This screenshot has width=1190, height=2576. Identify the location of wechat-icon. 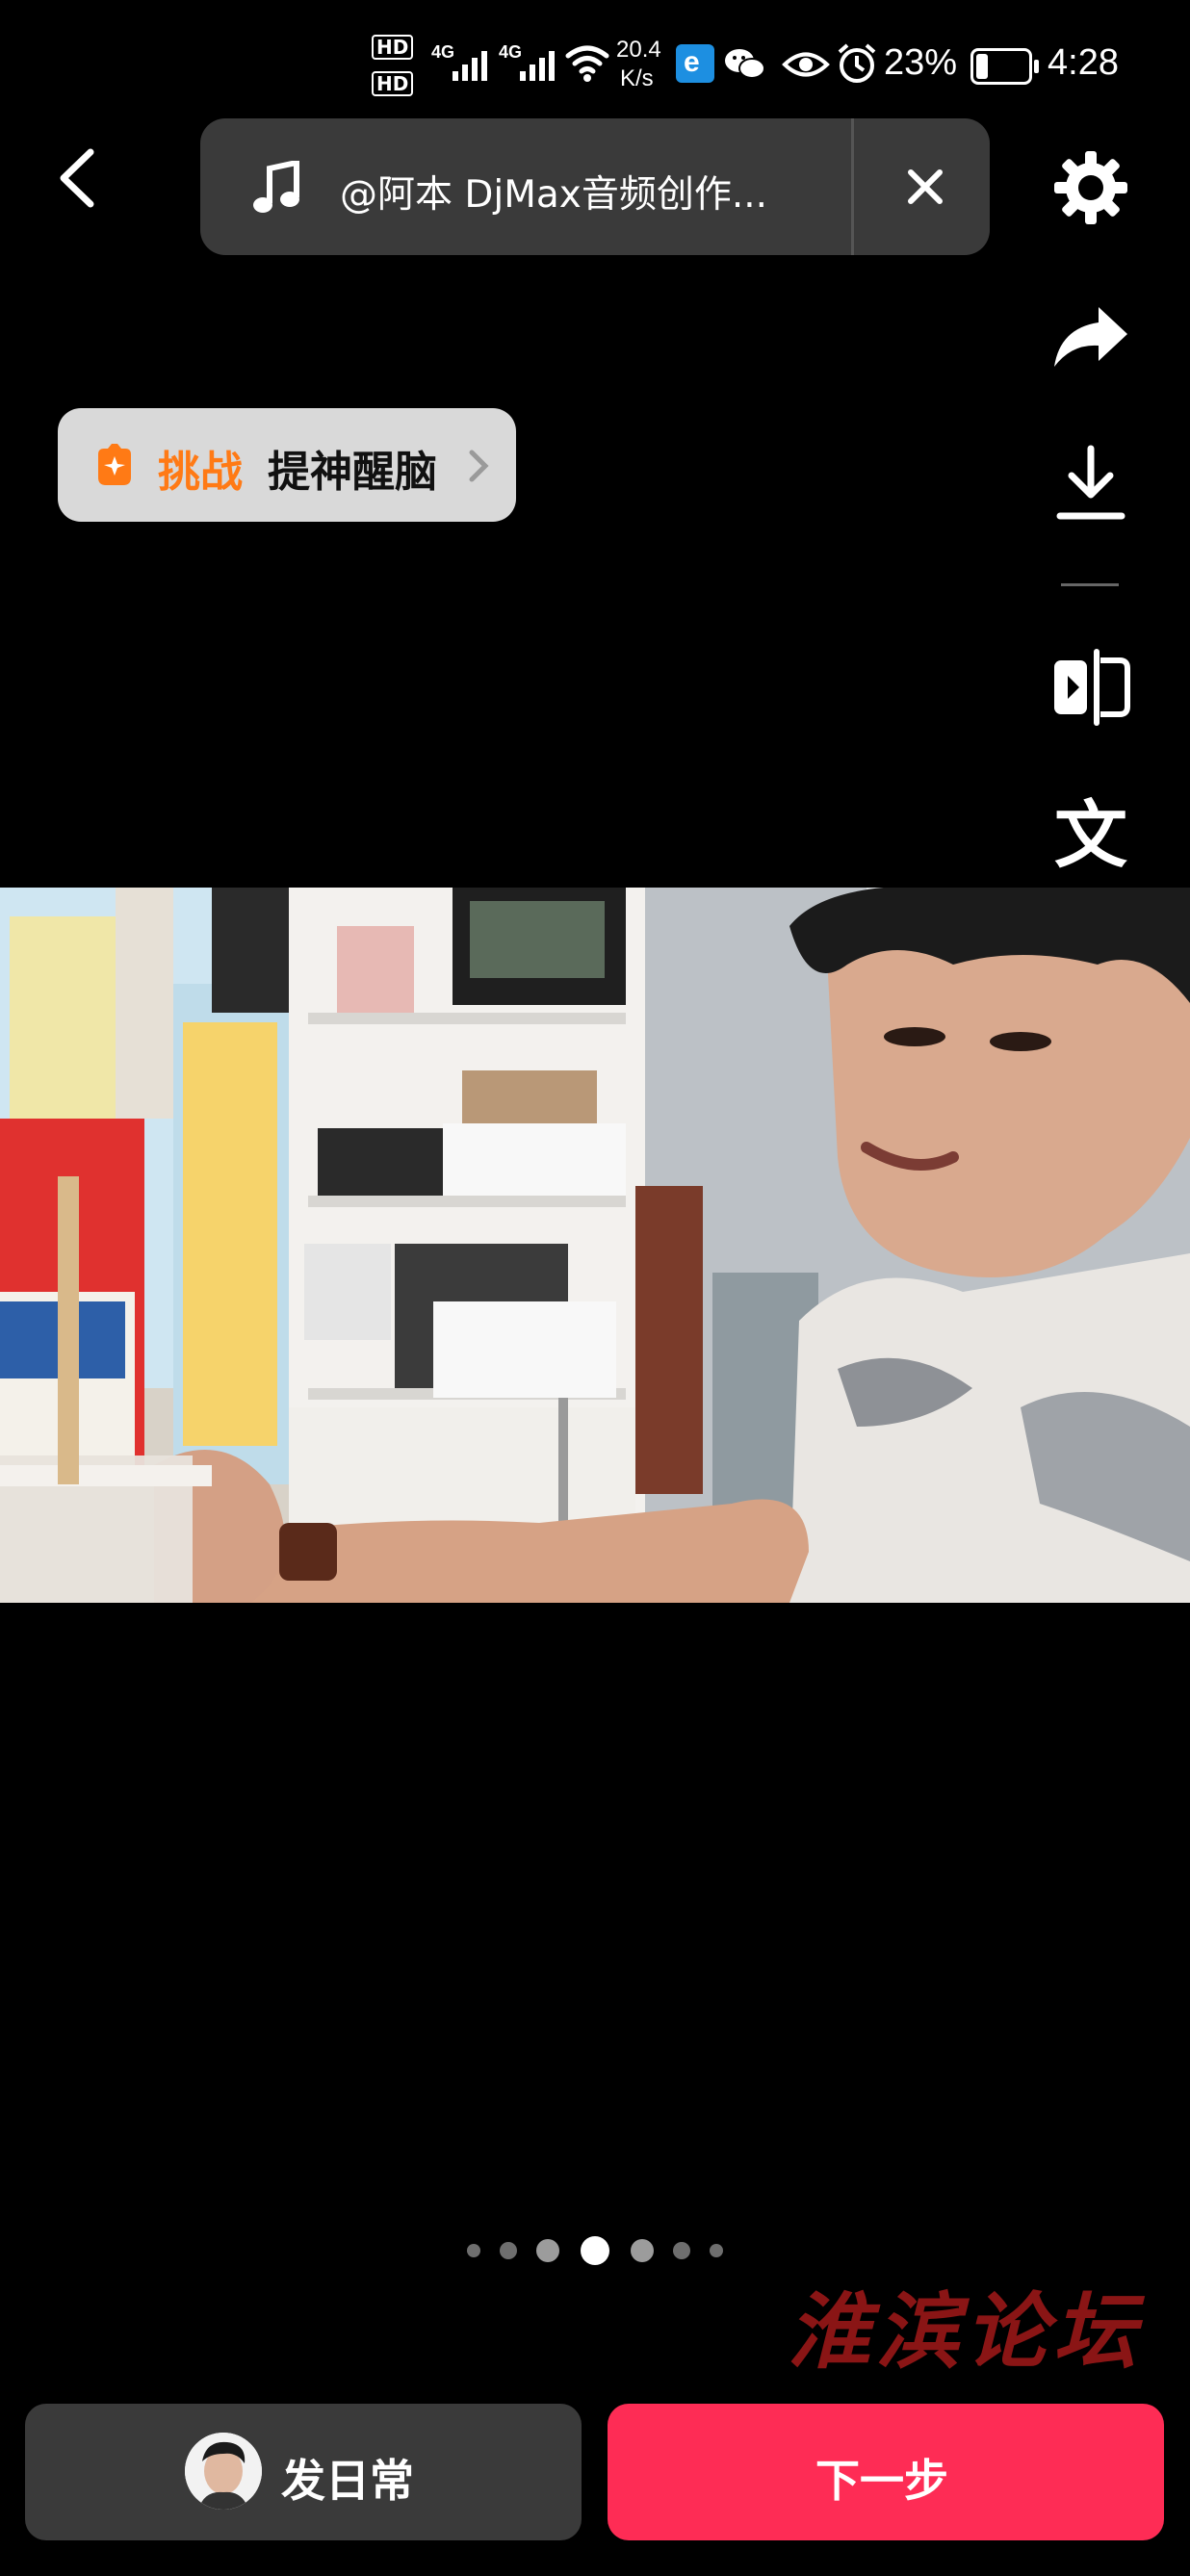
(745, 64).